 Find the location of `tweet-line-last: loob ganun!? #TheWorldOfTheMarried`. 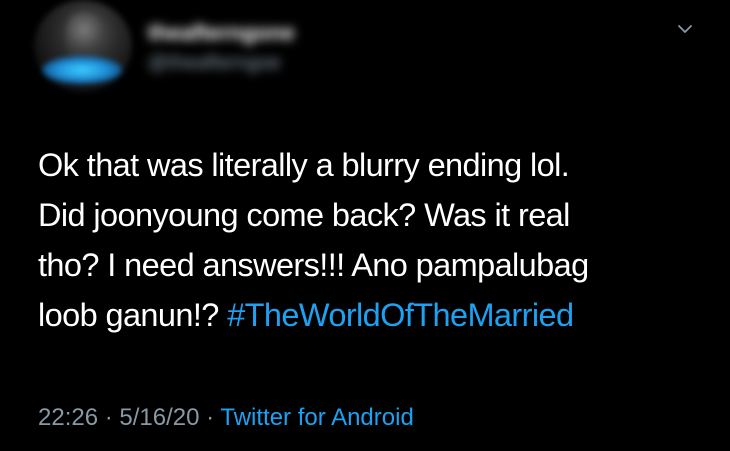

tweet-line-last: loob ganun!? #TheWorldOfTheMarried is located at coordinates (373, 315).